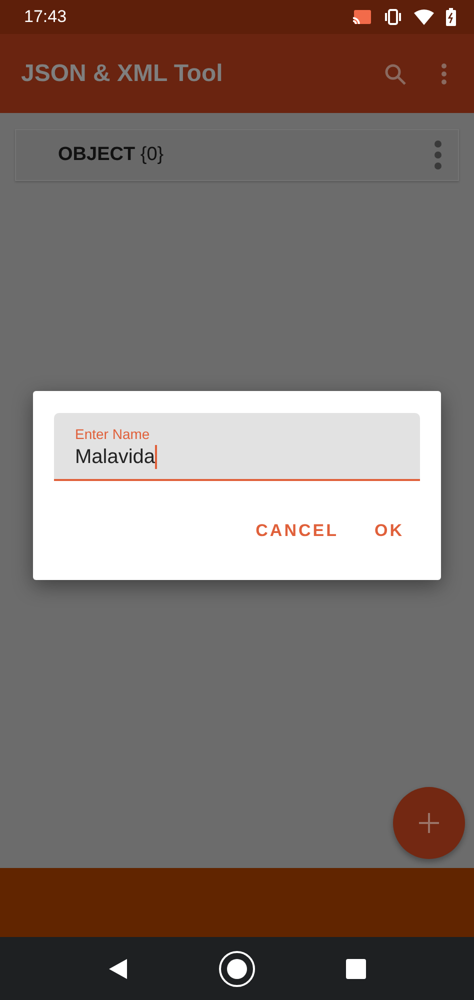  I want to click on plus-icon, so click(429, 823).